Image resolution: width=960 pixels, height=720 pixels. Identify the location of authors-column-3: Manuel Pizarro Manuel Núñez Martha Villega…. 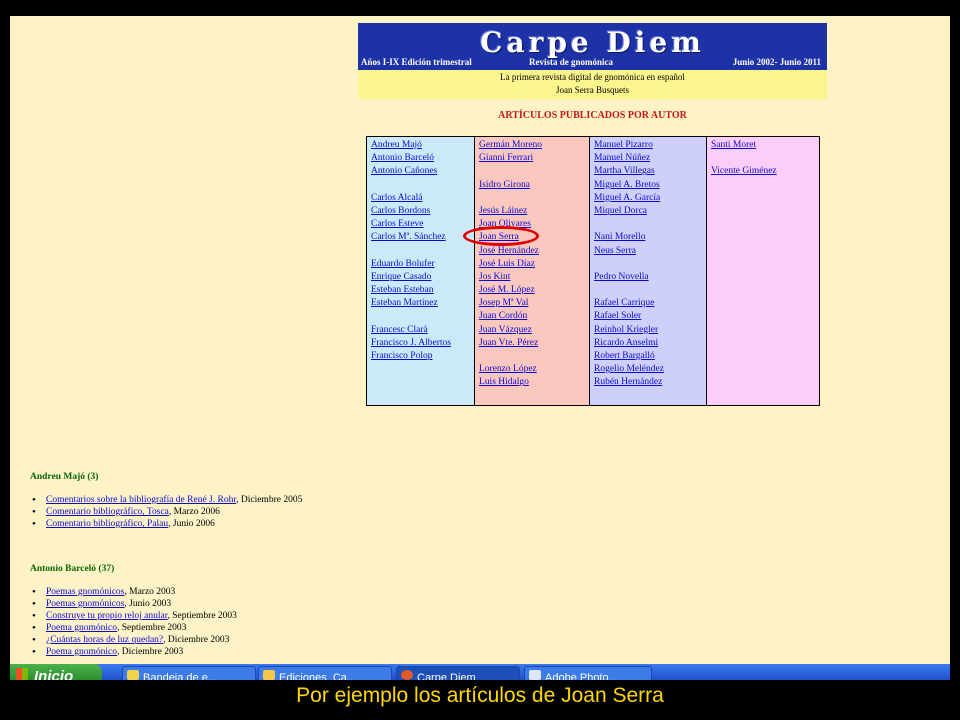
(648, 271).